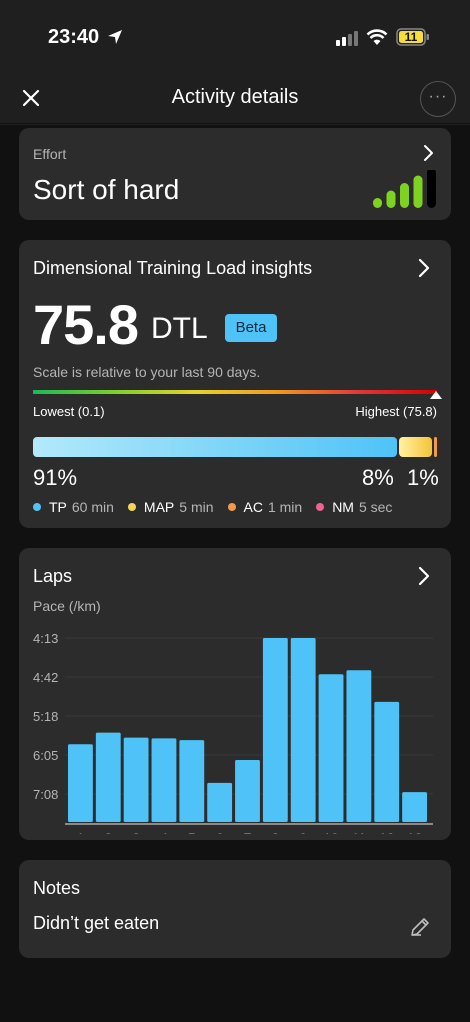  Describe the element at coordinates (347, 38) in the screenshot. I see `signal-icon` at that location.